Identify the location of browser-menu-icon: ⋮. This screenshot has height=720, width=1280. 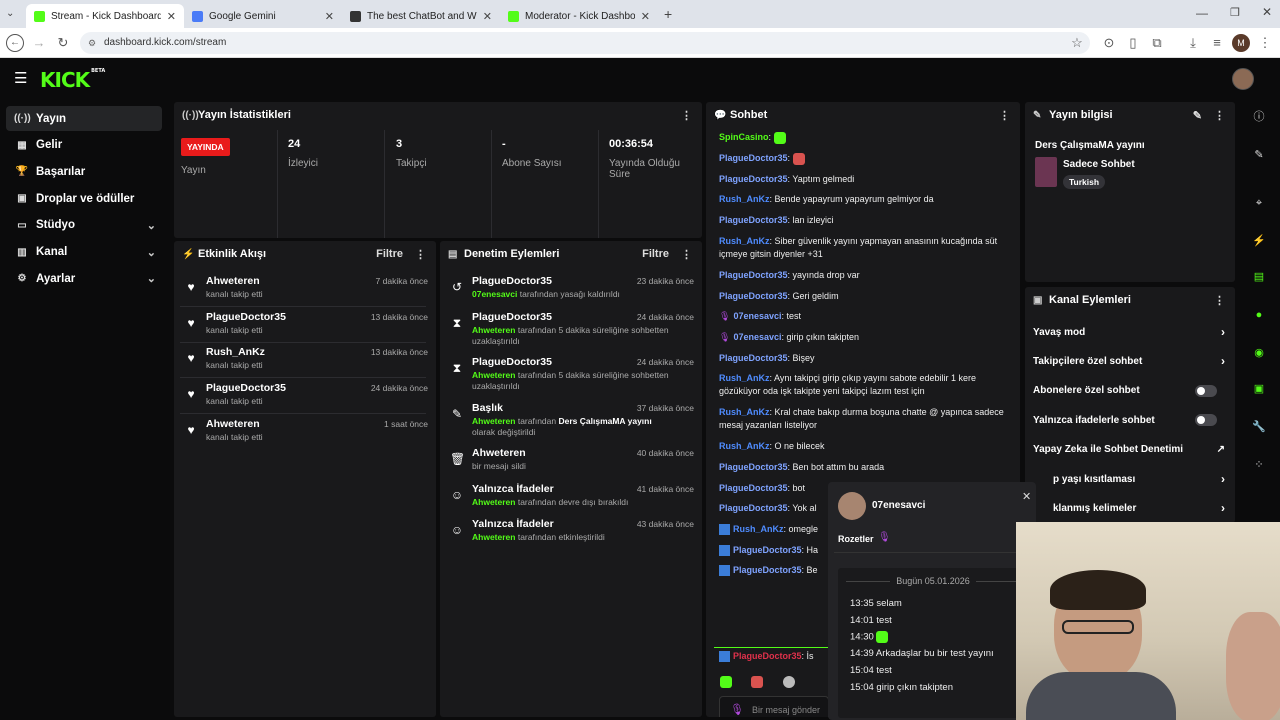
(1265, 43).